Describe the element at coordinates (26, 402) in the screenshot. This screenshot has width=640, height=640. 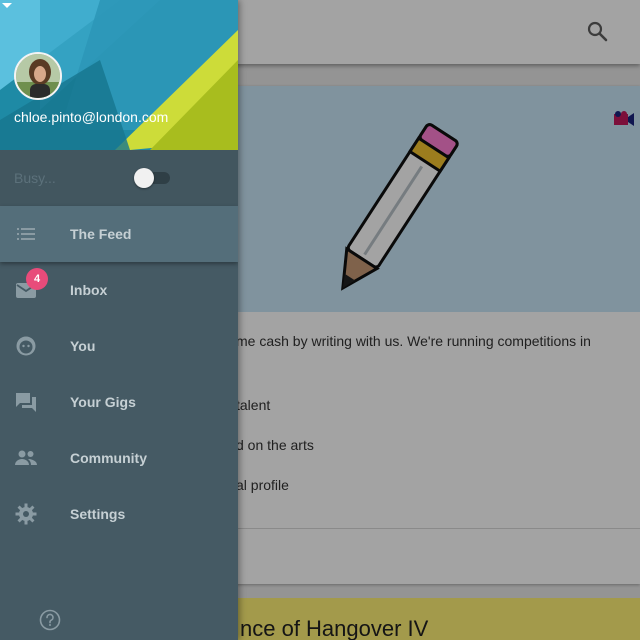
I see `forum-icon` at that location.